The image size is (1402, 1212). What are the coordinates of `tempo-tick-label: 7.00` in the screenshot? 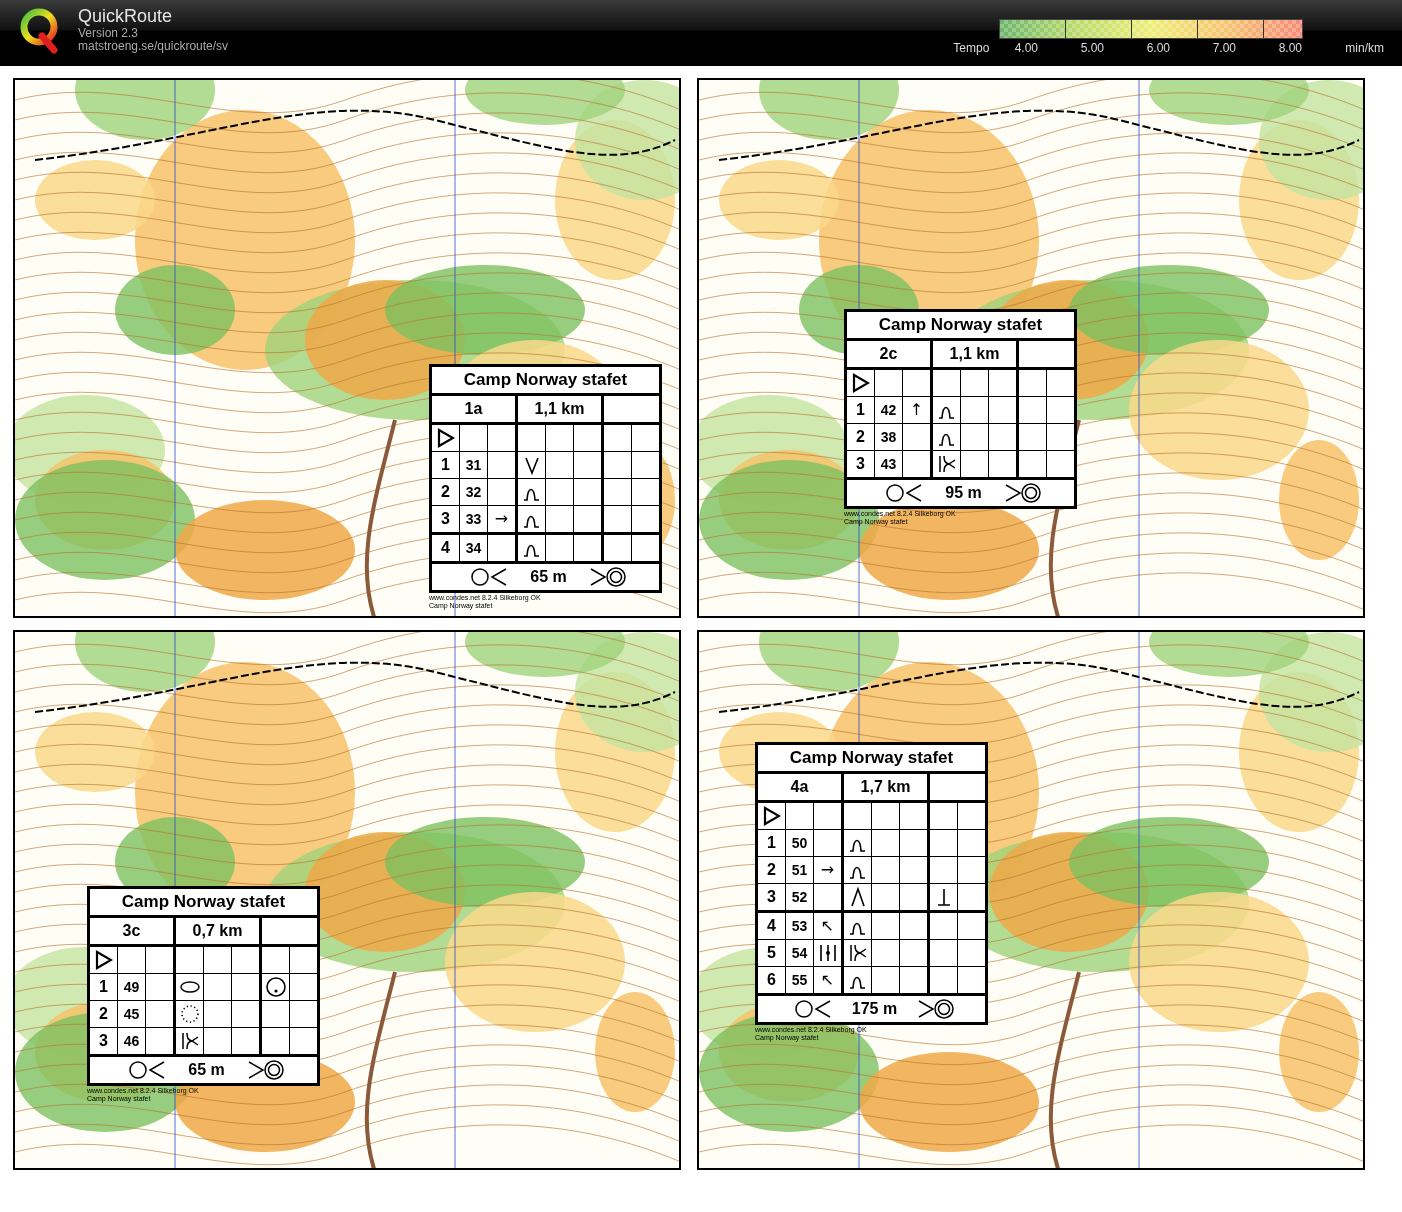 It's located at (1224, 48).